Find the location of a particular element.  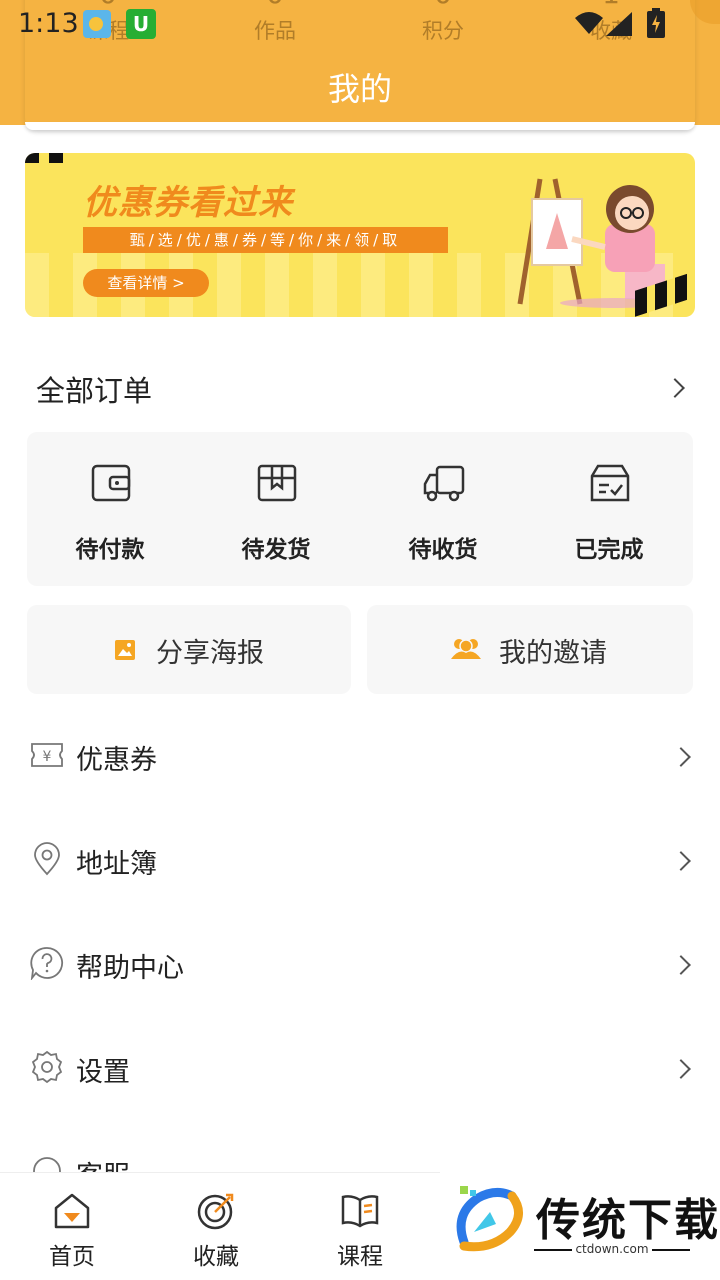

tab-label: 课程 is located at coordinates (360, 1257).